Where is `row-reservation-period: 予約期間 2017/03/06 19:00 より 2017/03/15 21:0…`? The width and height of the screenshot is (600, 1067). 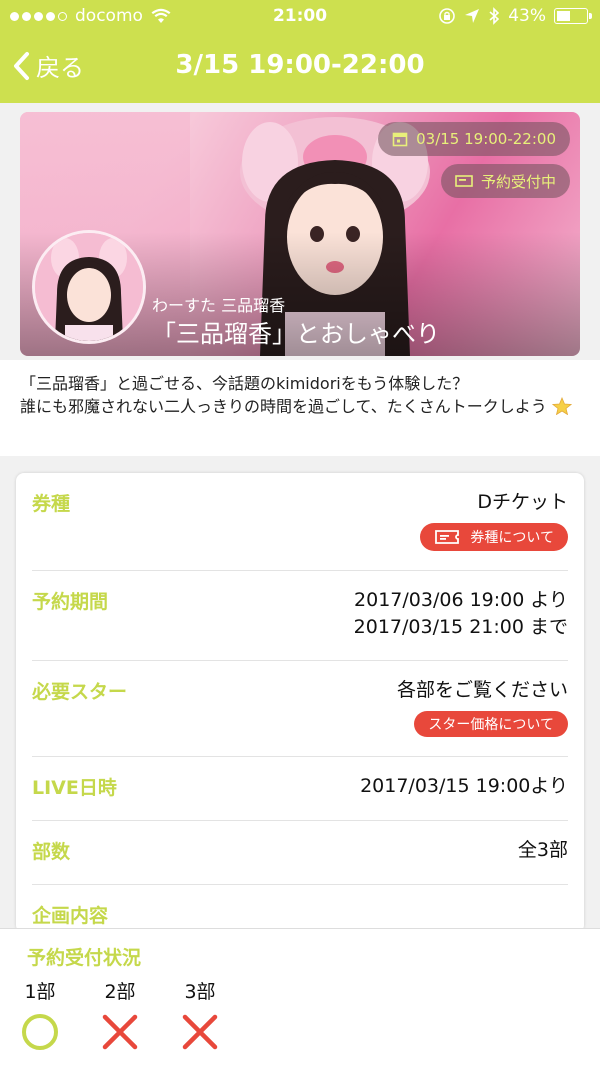 row-reservation-period: 予約期間 2017/03/06 19:00 より 2017/03/15 21:0… is located at coordinates (300, 616).